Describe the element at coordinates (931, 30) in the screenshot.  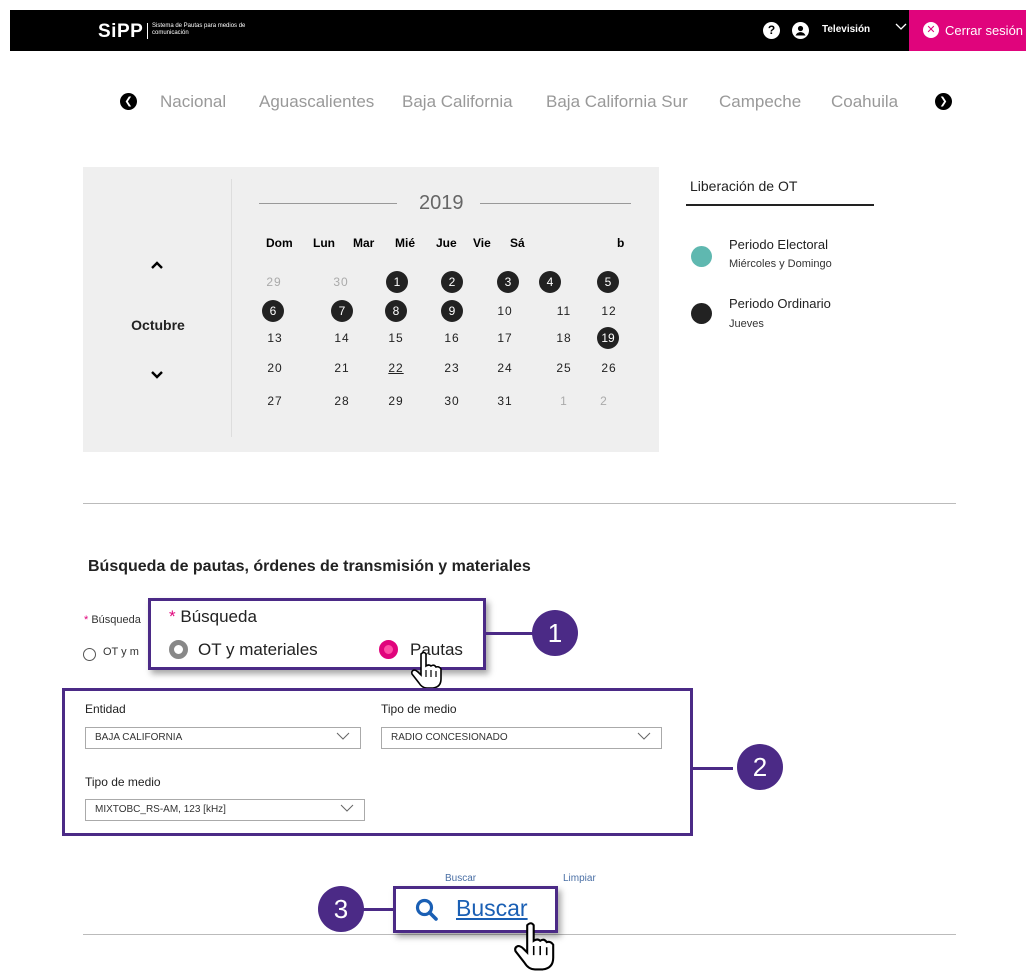
I see `close-icon: ✕` at that location.